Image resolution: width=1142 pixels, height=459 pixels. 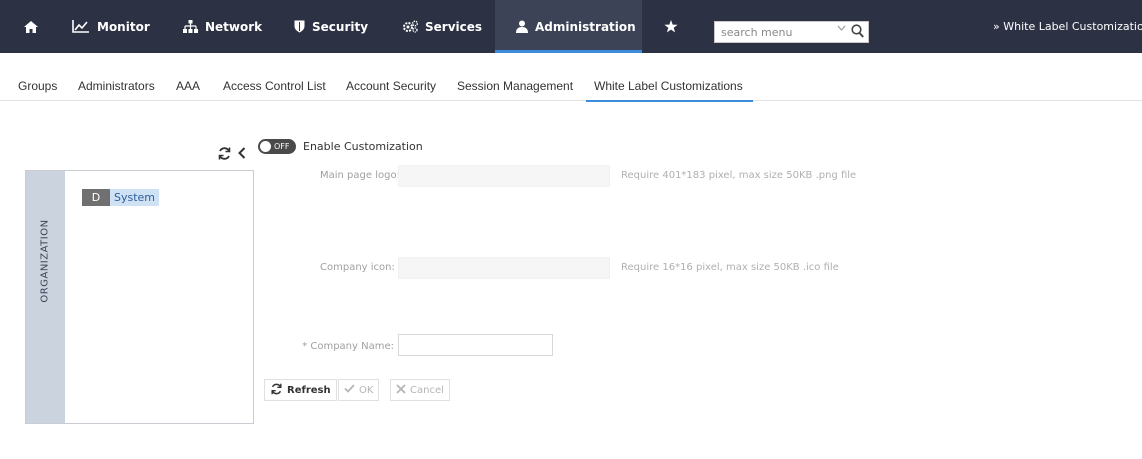 I want to click on tree-node-system: D System, so click(x=121, y=197).